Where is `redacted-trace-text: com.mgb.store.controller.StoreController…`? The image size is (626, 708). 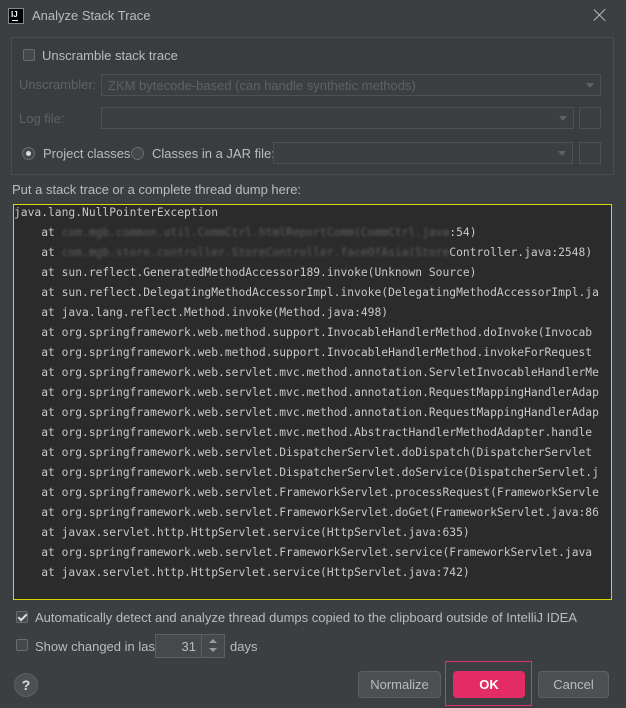
redacted-trace-text: com.mgb.store.controller.StoreController… is located at coordinates (255, 252).